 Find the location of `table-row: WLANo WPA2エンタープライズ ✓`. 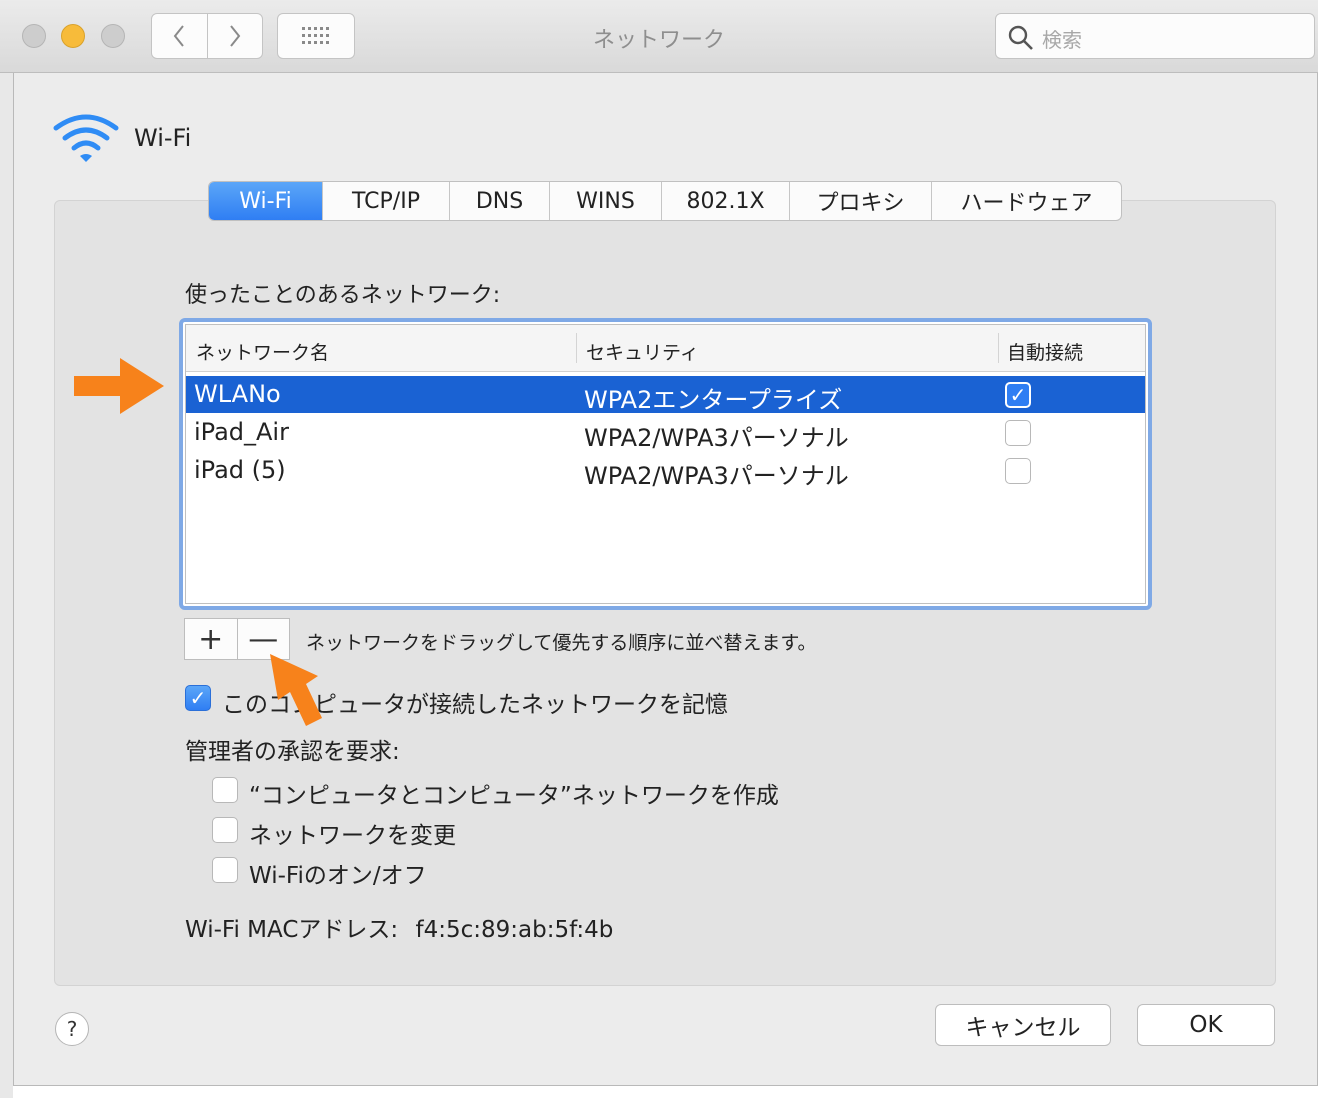

table-row: WLANo WPA2エンタープライズ ✓ is located at coordinates (665, 395).